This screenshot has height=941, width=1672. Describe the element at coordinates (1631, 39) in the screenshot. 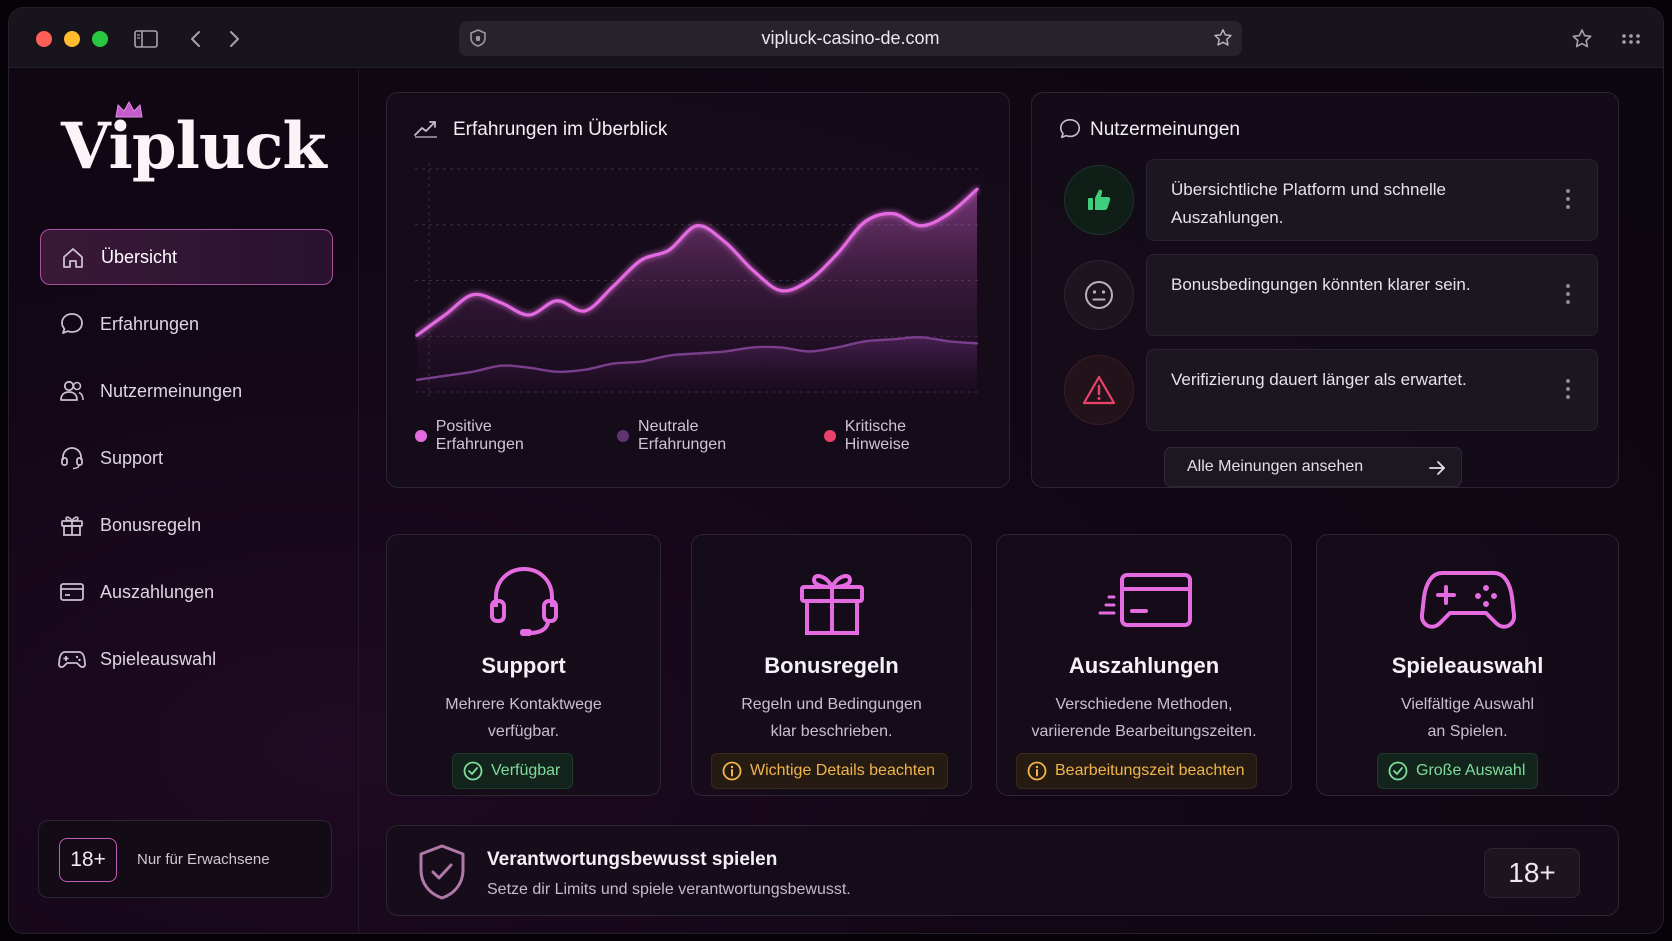

I see `more-grid-icon` at that location.